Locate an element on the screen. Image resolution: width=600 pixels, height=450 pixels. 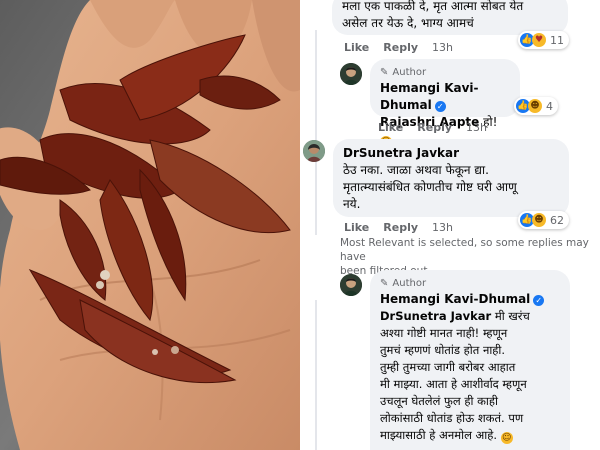
comment-2-reactions: 👍 ☻ 62 is located at coordinates (543, 220).